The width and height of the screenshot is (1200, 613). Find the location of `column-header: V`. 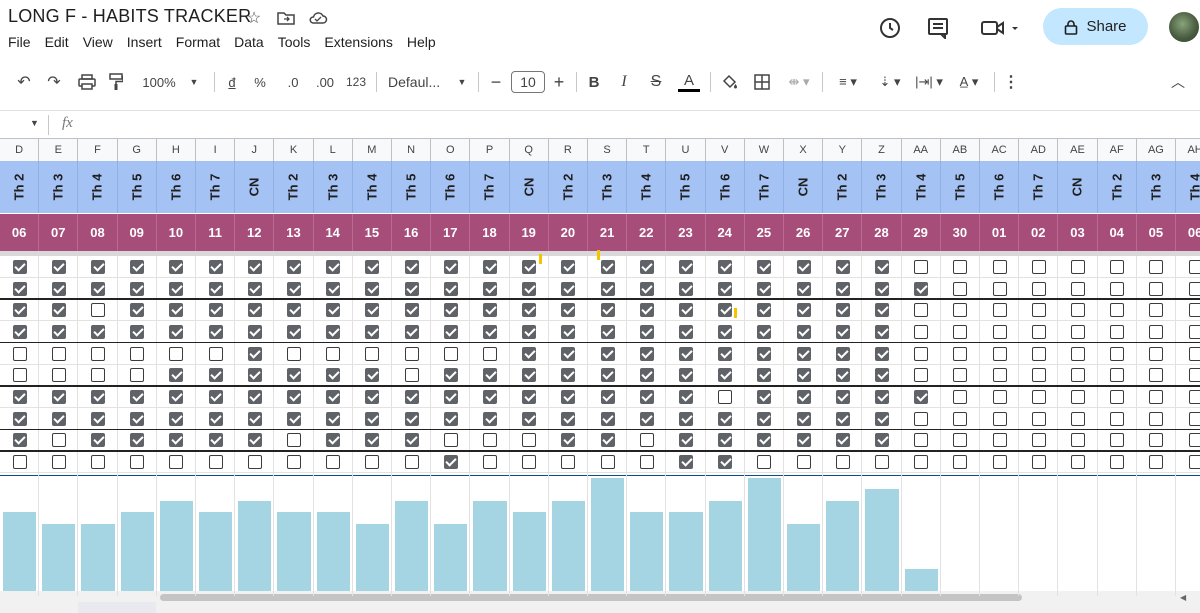

column-header: V is located at coordinates (725, 150).